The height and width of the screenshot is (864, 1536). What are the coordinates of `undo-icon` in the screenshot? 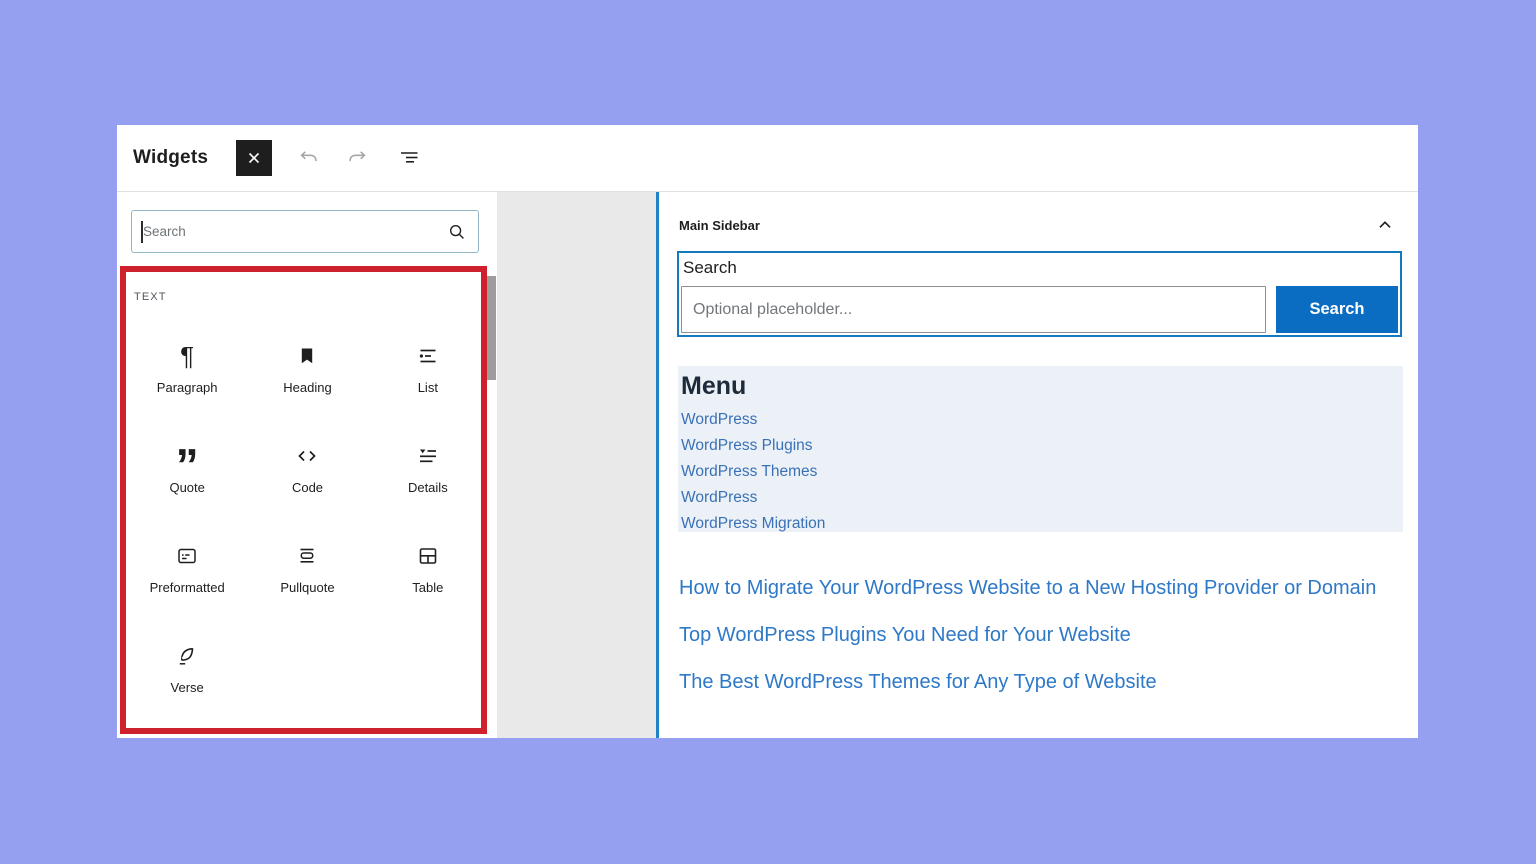 It's located at (309, 158).